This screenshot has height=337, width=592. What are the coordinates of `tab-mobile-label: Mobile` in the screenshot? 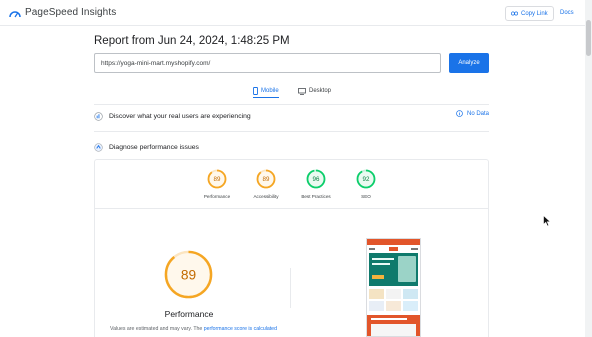 It's located at (270, 90).